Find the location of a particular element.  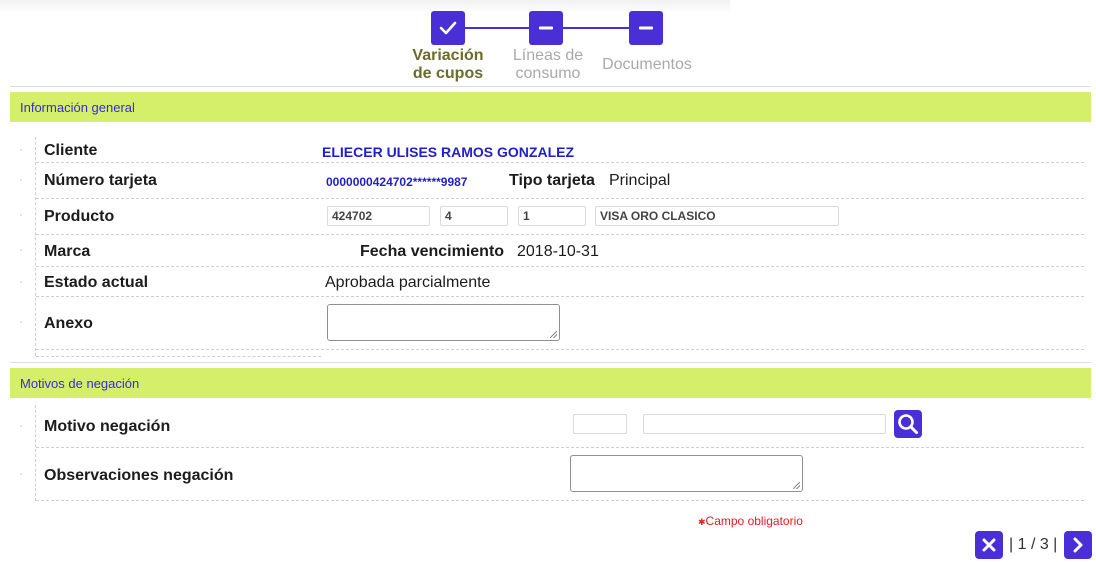

section-title: Motivos de negación is located at coordinates (80, 383).